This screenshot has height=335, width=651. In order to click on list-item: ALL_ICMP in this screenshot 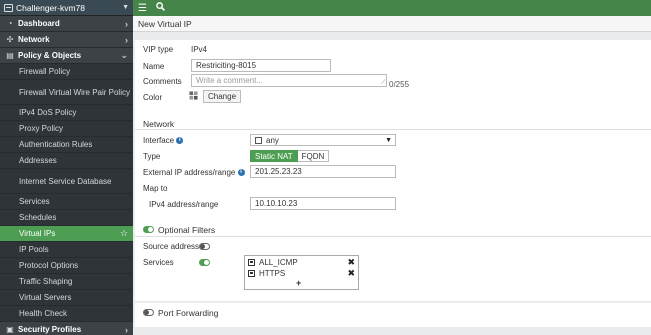, I will do `click(302, 262)`.